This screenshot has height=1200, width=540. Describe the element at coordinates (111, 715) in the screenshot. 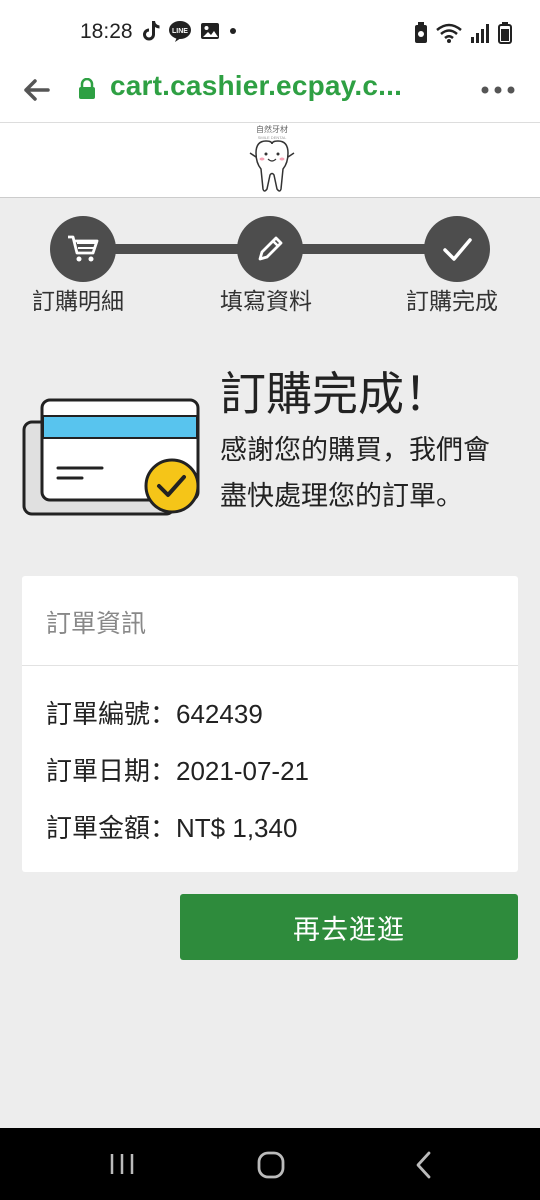

I see `order-number-label: 訂單編號：` at that location.